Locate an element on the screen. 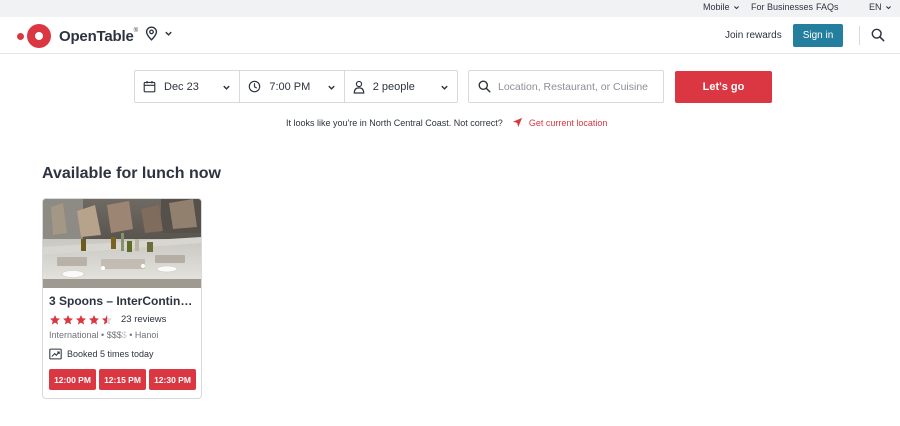 The height and width of the screenshot is (426, 900). time-value: 7:00 PM is located at coordinates (290, 86).